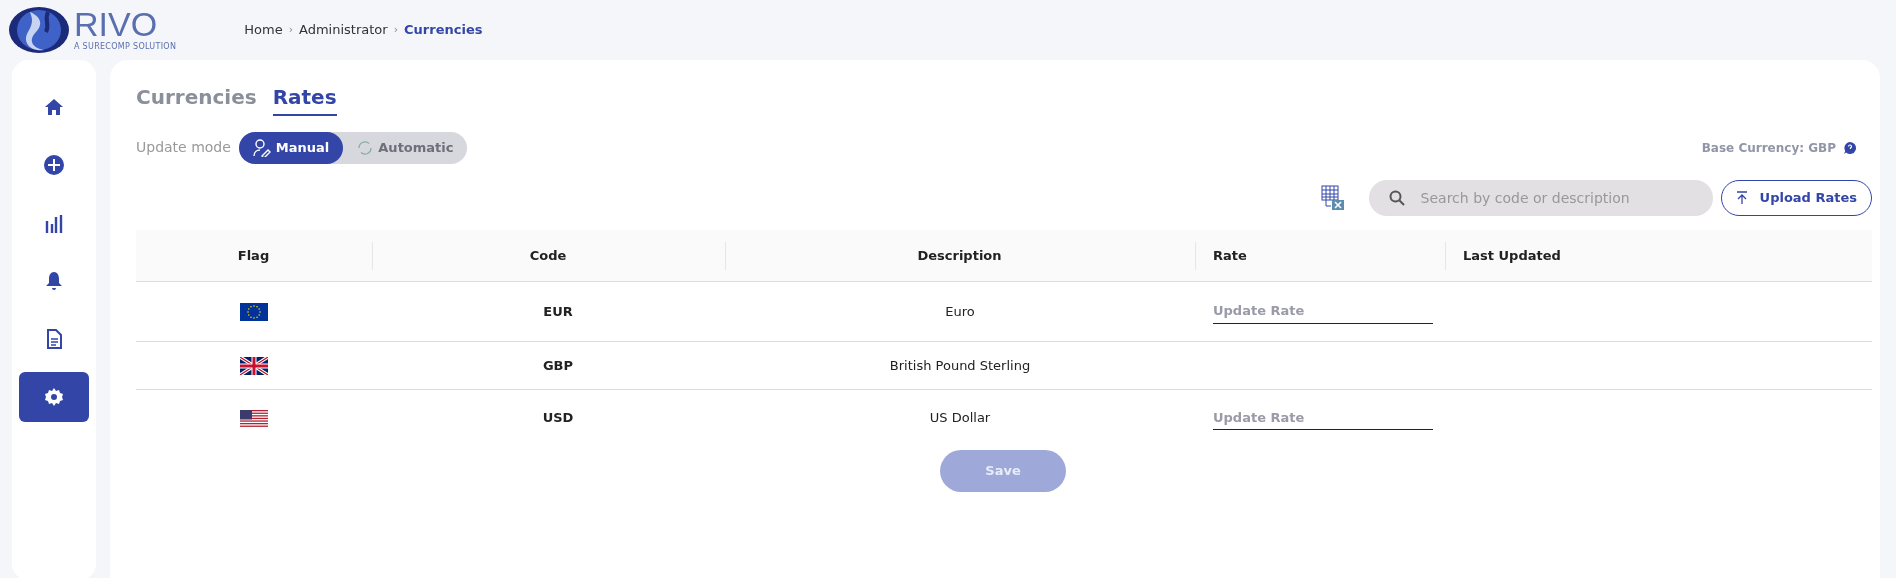  What do you see at coordinates (1768, 148) in the screenshot?
I see `base-currency-label: Base Currency: GBP` at bounding box center [1768, 148].